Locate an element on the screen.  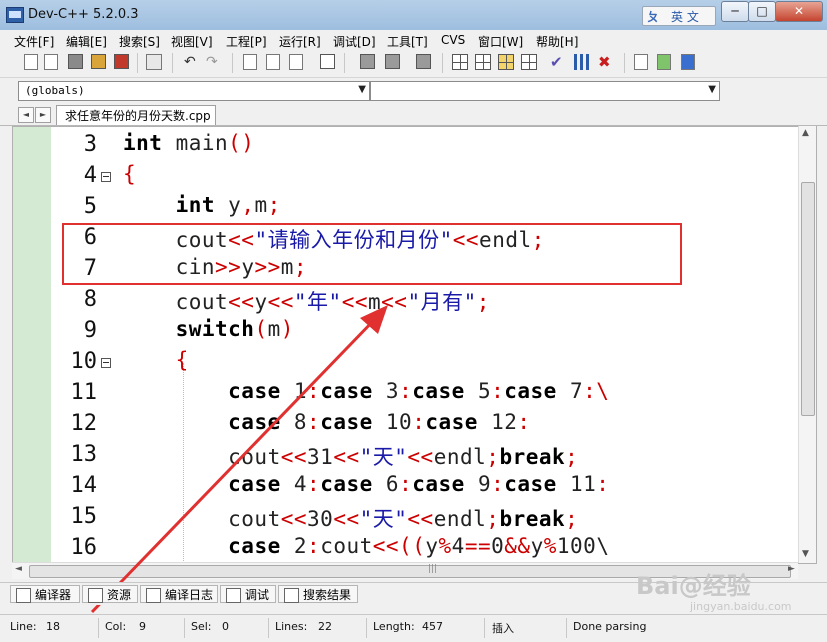
tab-label: 资源 is located at coordinates (119, 595).